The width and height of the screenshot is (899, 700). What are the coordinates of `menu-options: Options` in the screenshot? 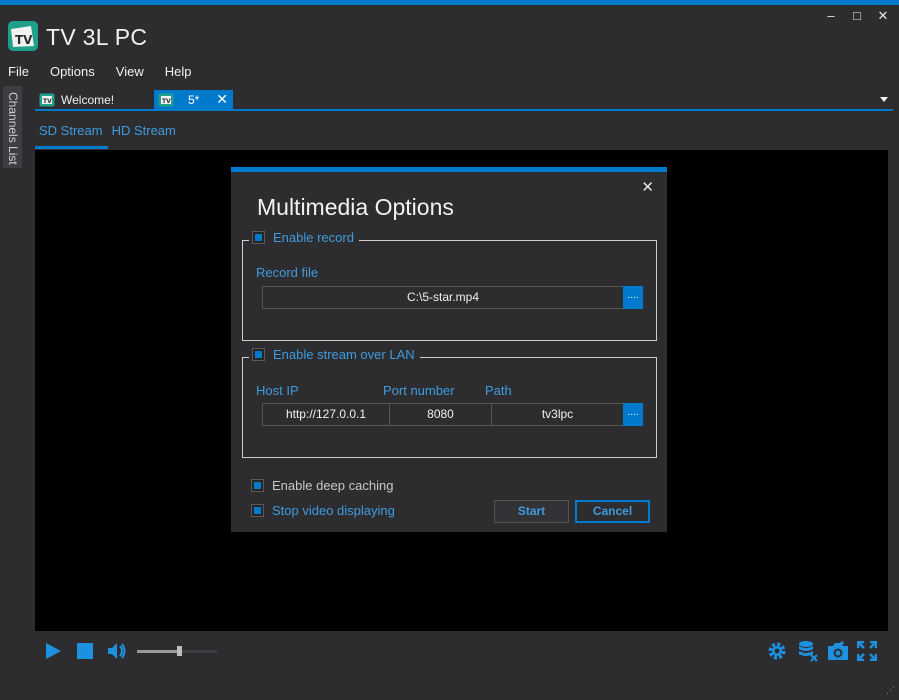 It's located at (72, 71).